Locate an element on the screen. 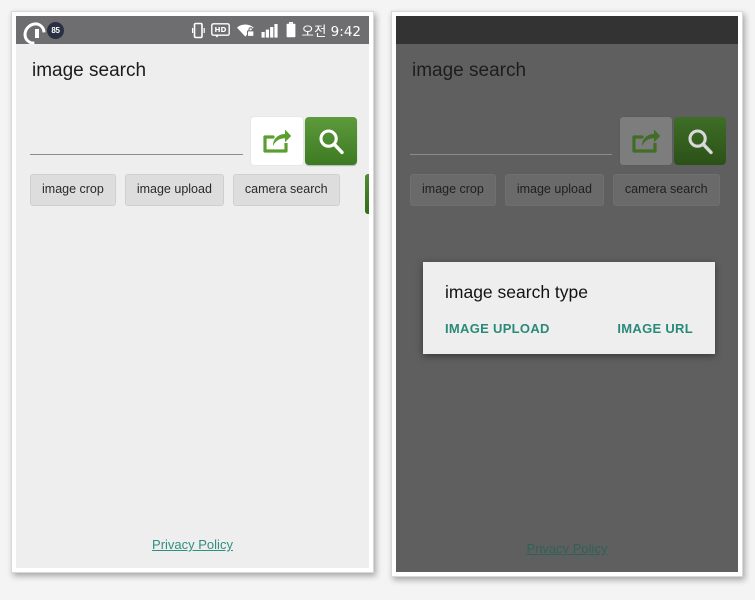 This screenshot has width=755, height=600. search-button-dimmed is located at coordinates (700, 141).